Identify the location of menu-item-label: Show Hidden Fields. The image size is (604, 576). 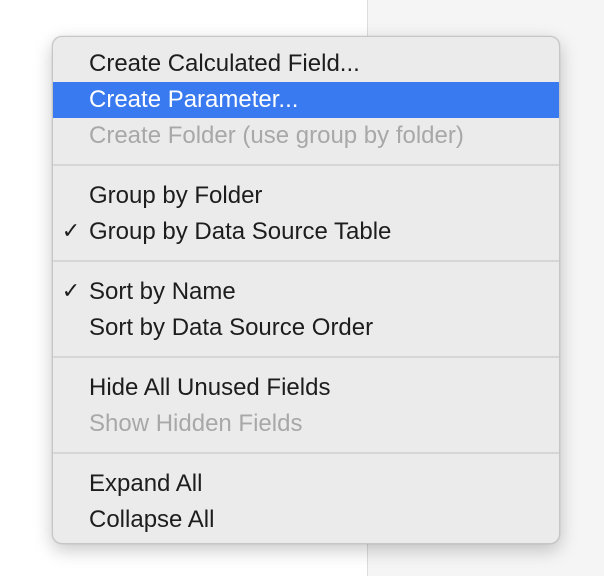
(196, 423).